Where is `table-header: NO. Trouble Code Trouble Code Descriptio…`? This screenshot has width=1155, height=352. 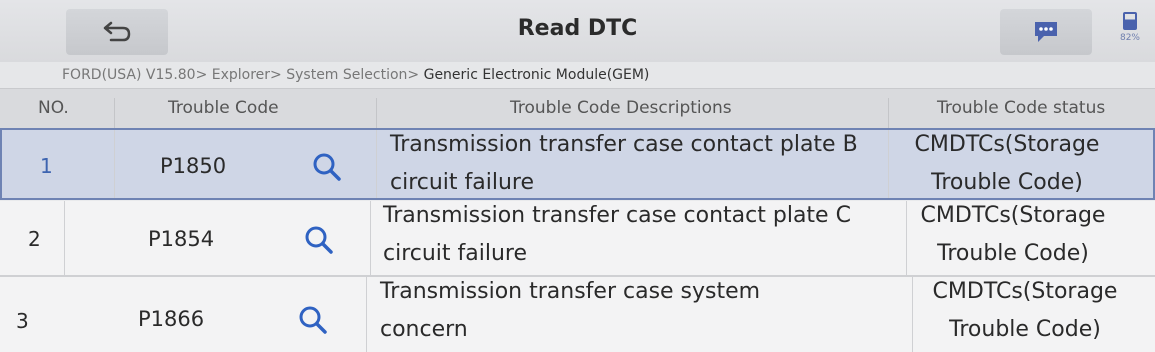
table-header: NO. Trouble Code Trouble Code Descriptio… is located at coordinates (577, 113).